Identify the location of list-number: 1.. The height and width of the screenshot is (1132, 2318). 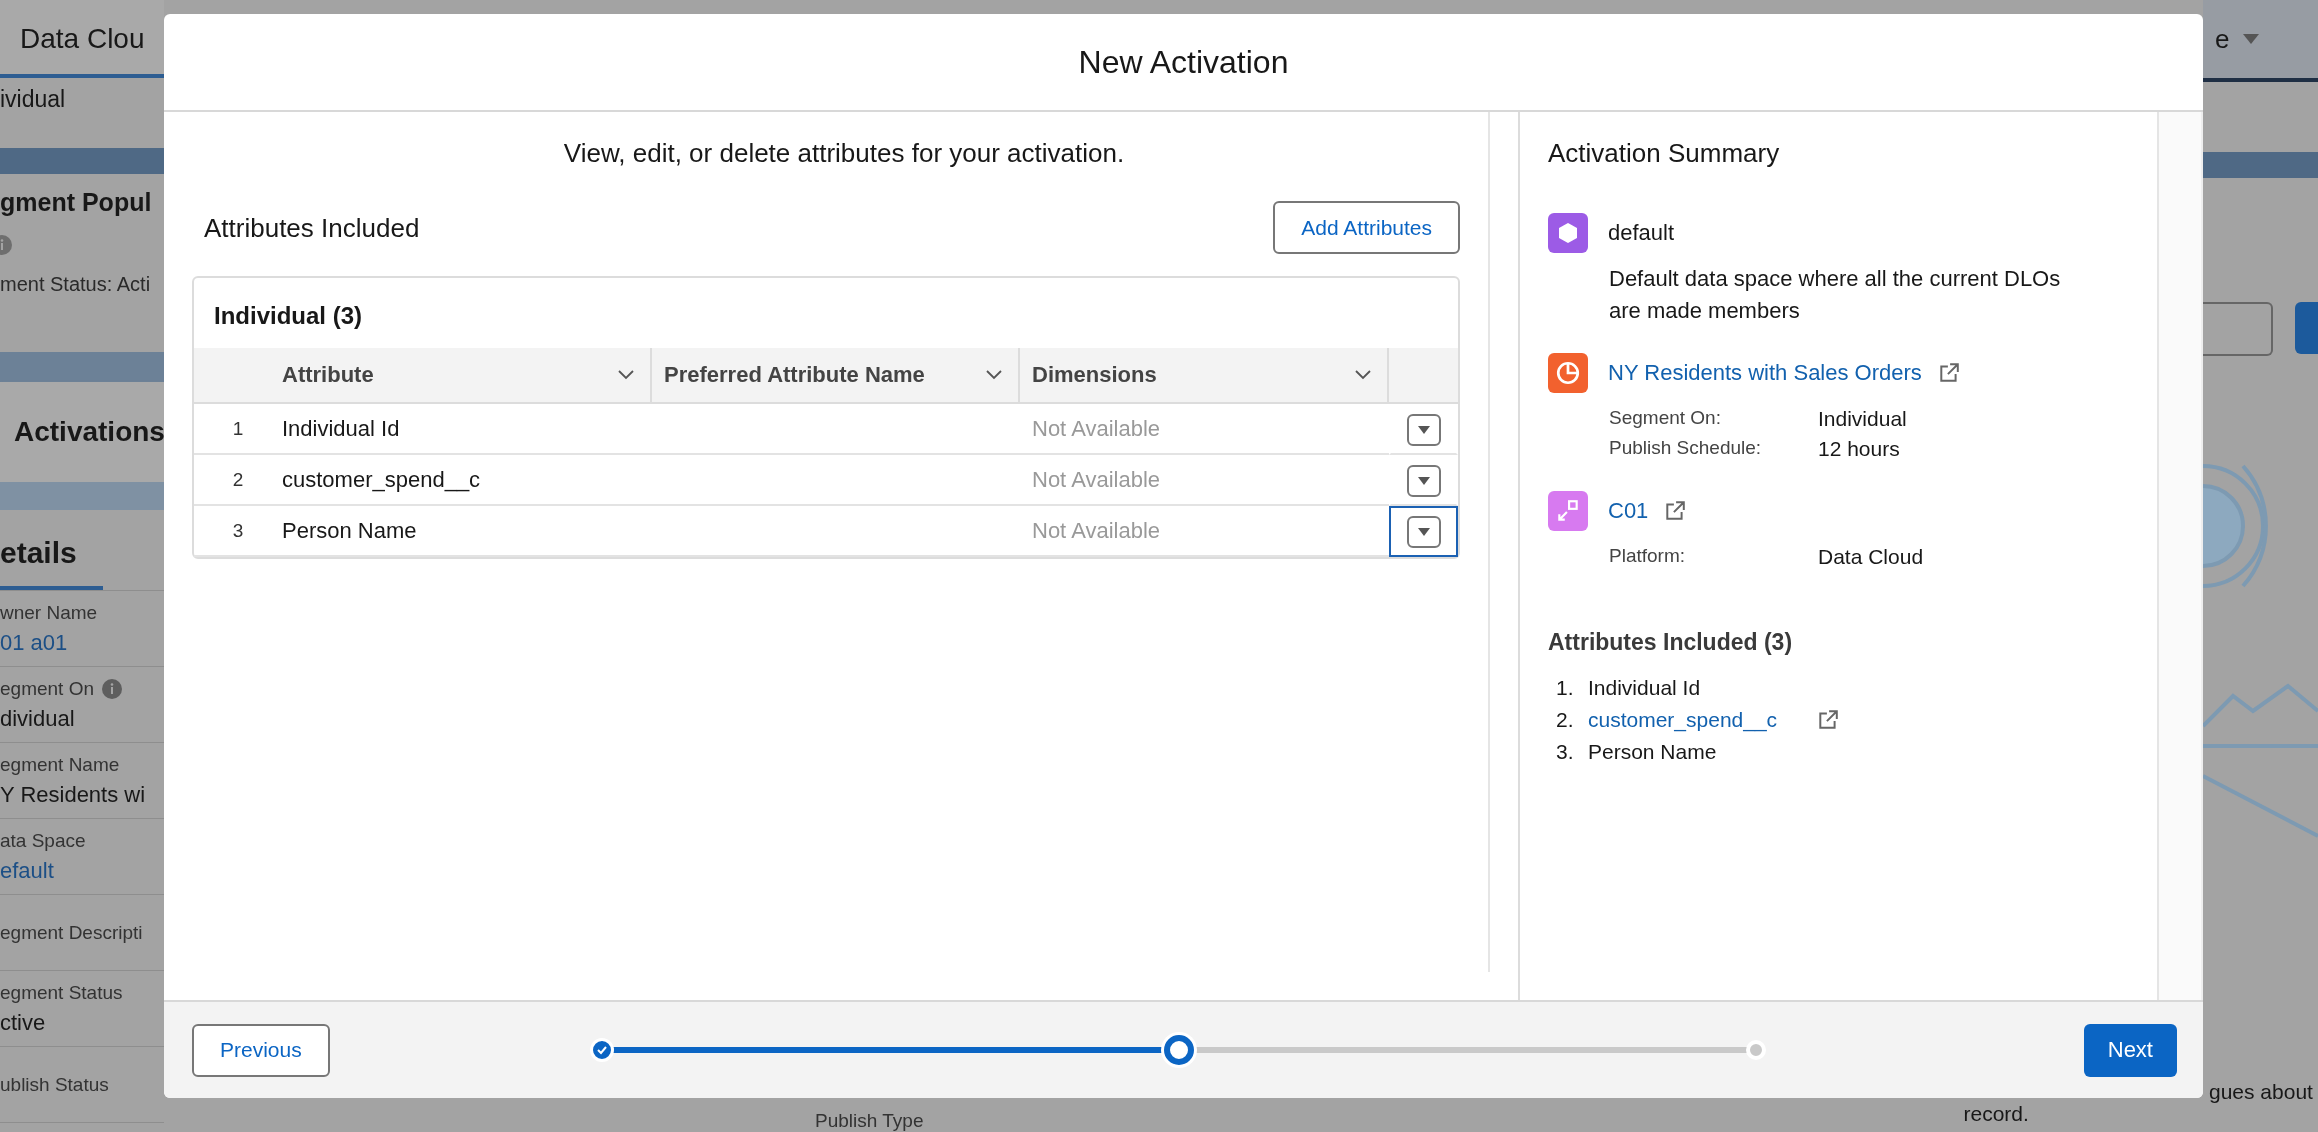
(1565, 688).